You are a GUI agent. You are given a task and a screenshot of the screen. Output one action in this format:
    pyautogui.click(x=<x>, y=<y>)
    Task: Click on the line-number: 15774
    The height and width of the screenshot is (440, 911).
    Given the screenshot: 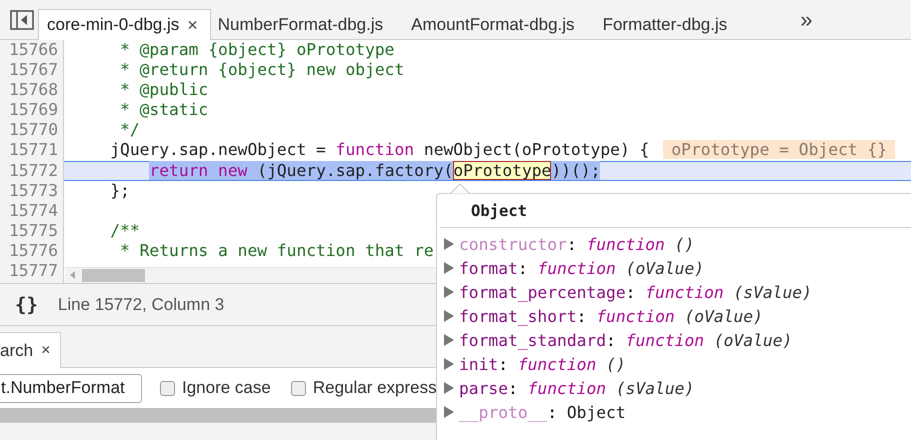 What is the action you would take?
    pyautogui.click(x=33, y=210)
    